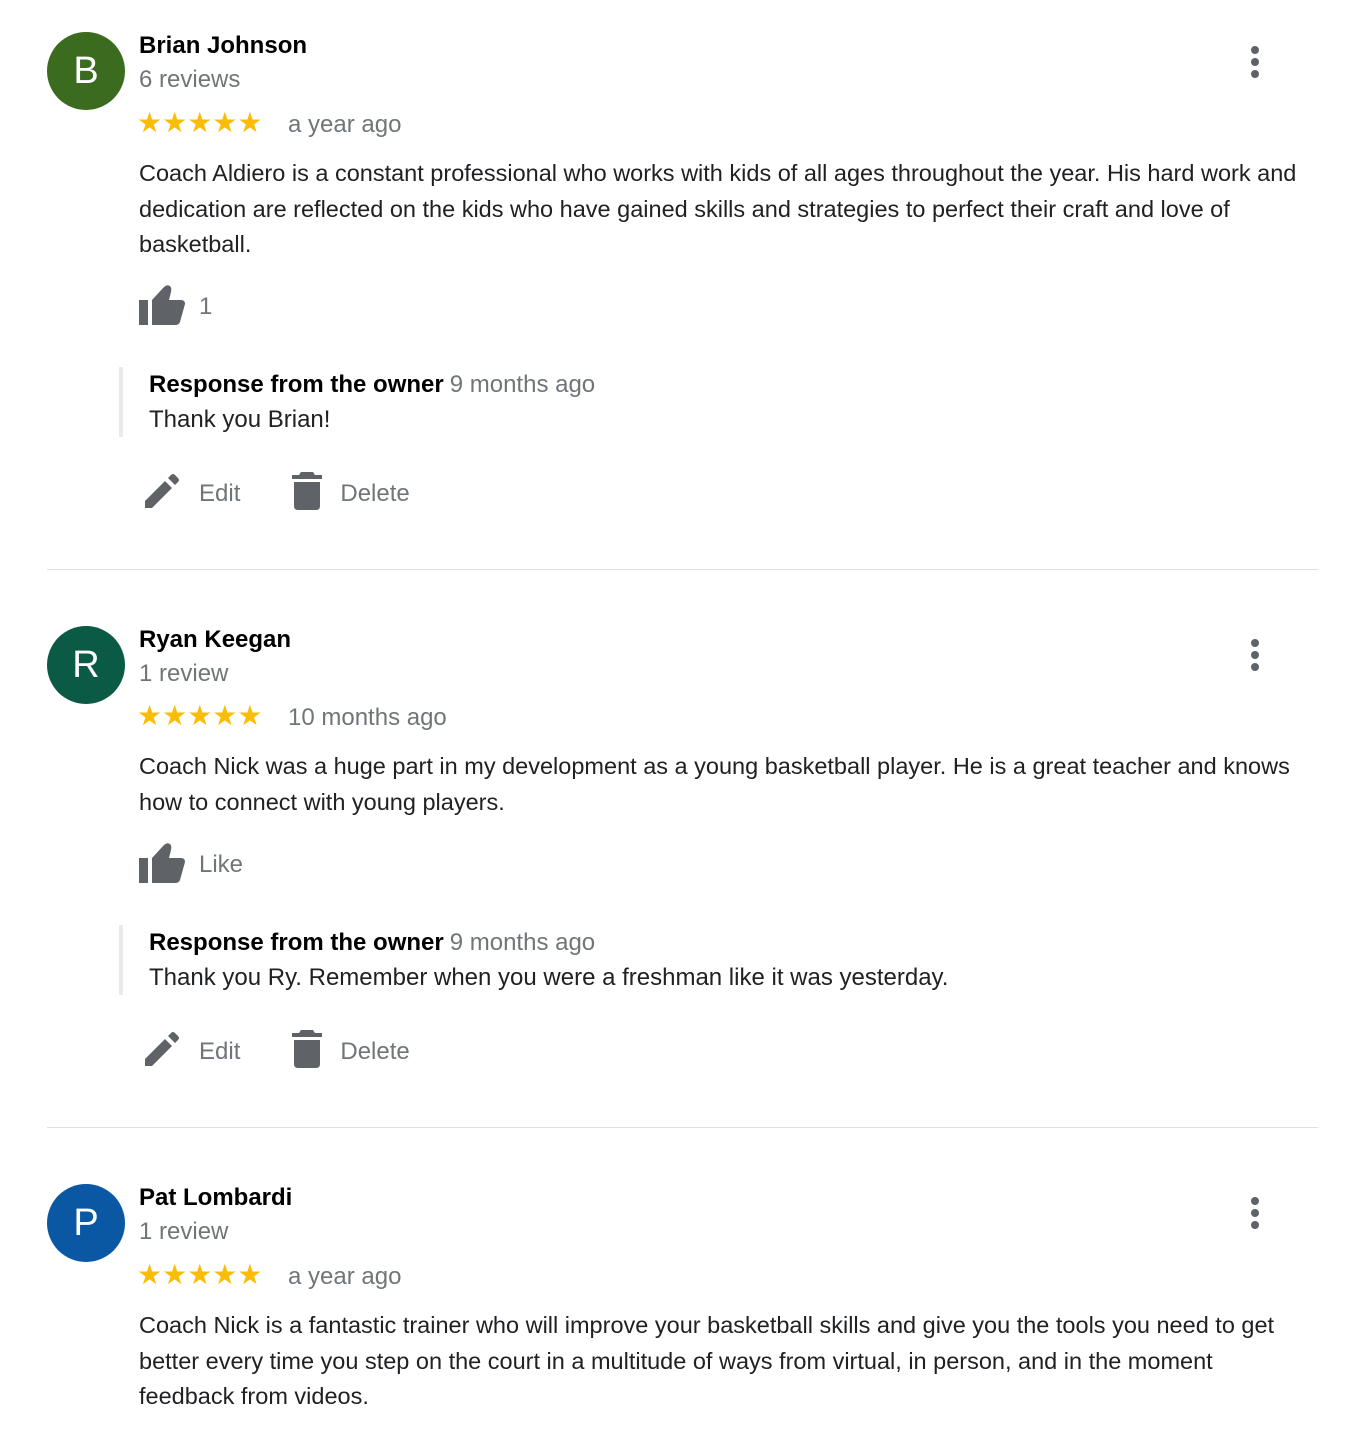 The height and width of the screenshot is (1440, 1351). I want to click on response-text: Thank you Brian!, so click(240, 419).